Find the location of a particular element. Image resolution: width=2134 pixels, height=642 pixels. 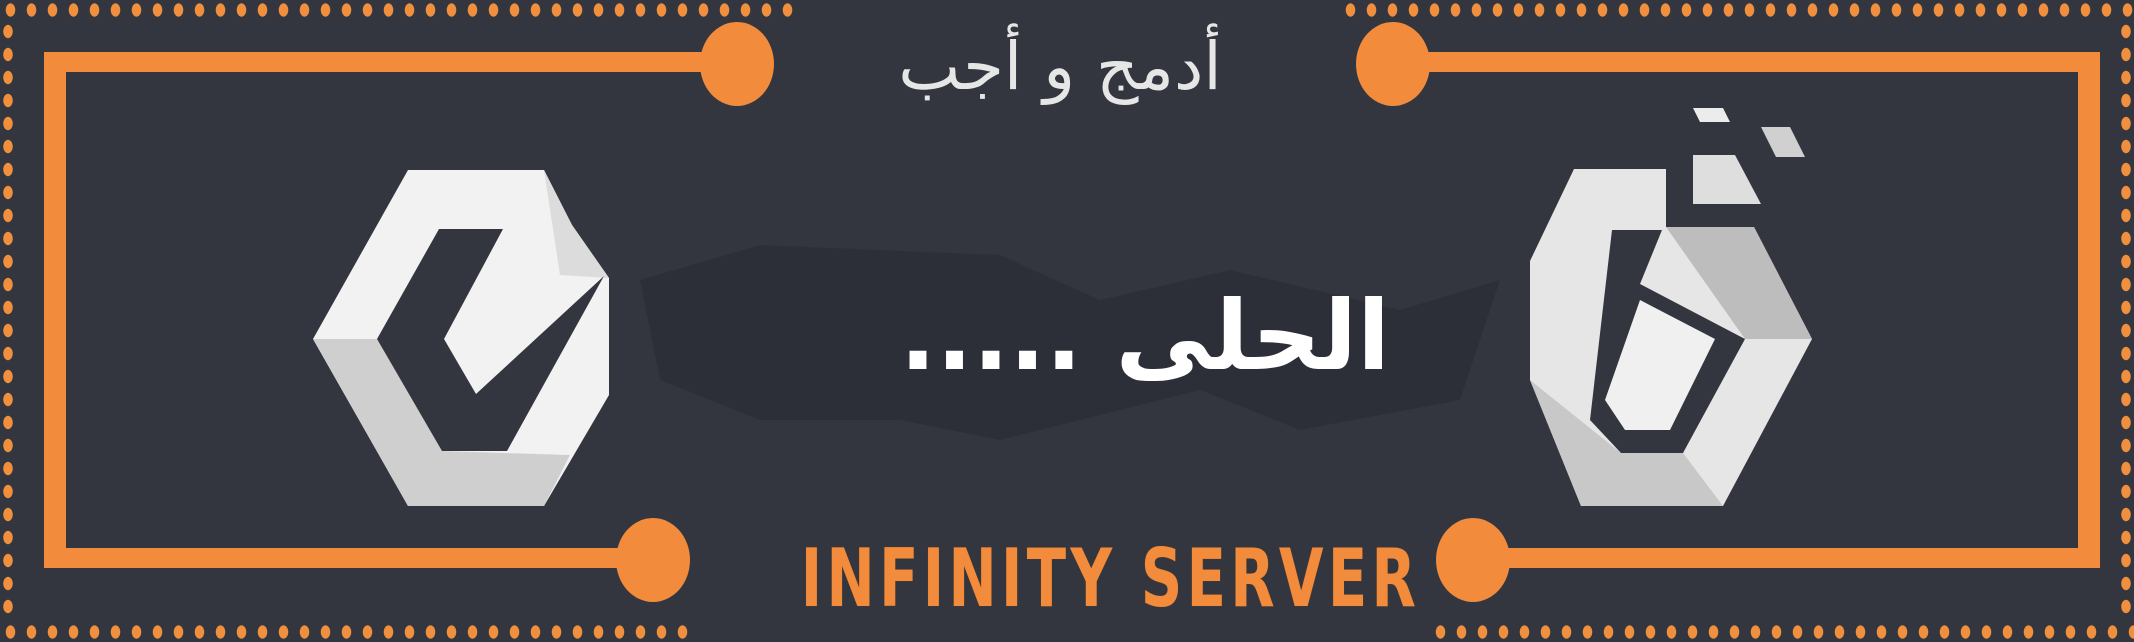

hexagon-letter-logo-icon is located at coordinates (1671, 307).